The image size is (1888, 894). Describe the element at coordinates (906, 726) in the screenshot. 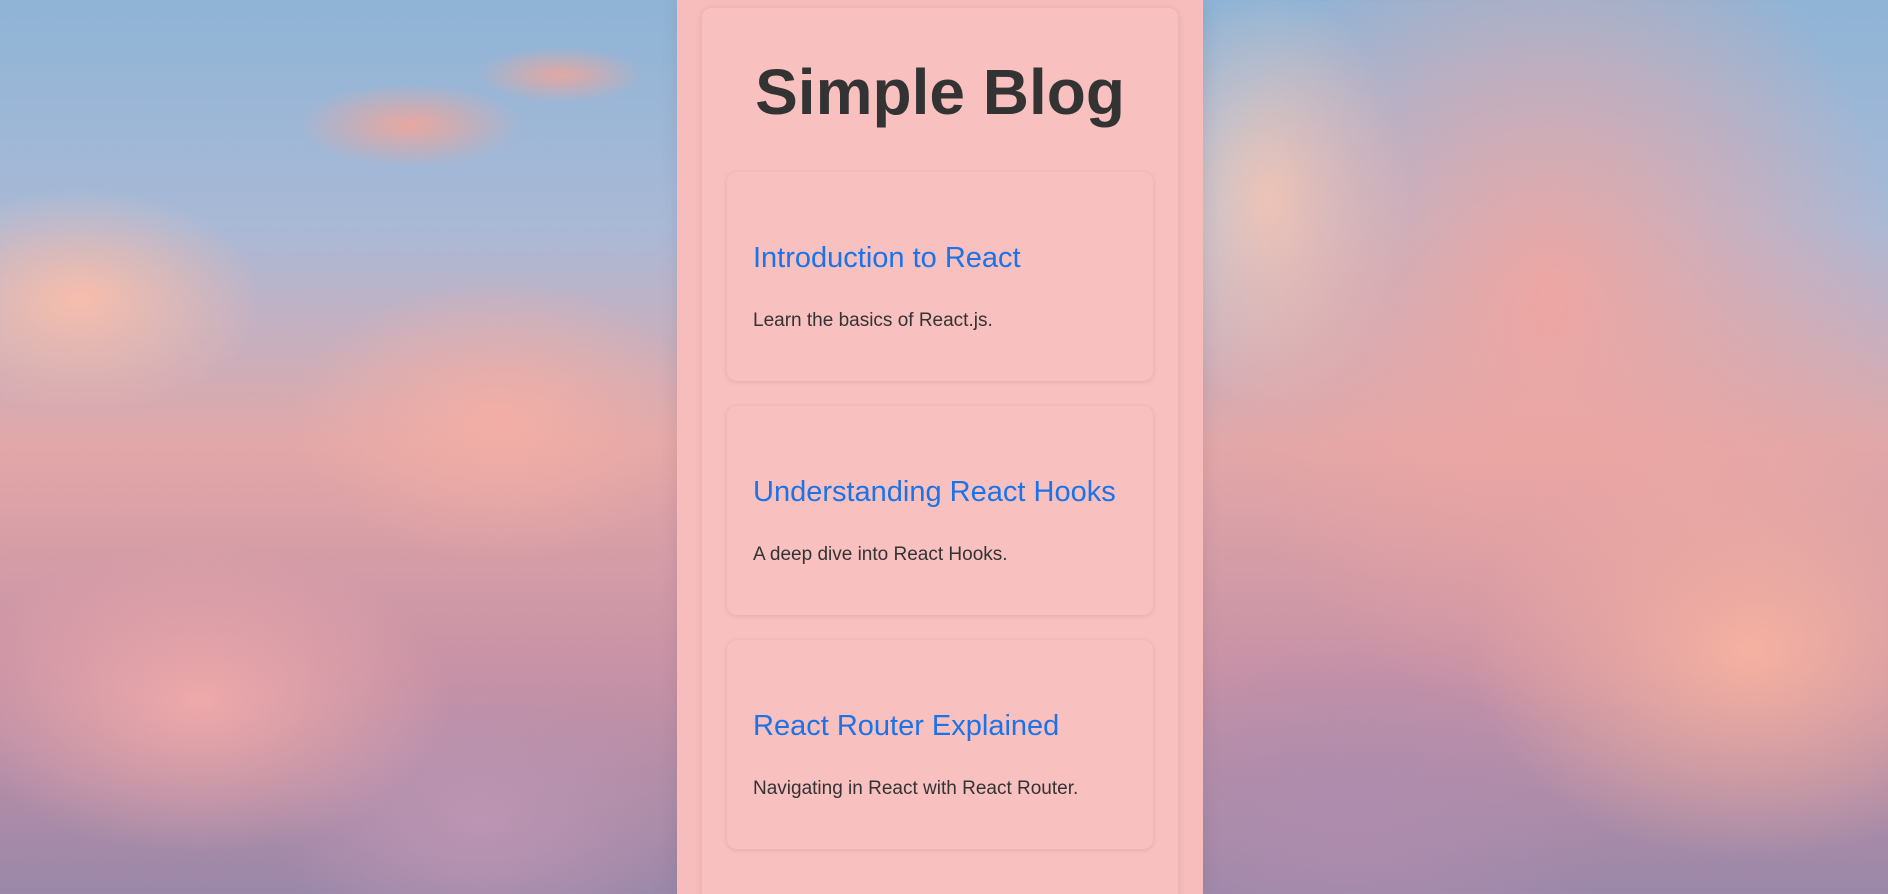

I see `post-title-link: React Router Explained` at that location.